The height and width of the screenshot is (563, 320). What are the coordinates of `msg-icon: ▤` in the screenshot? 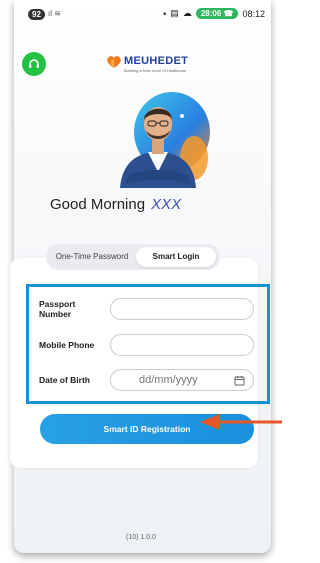 It's located at (174, 13).